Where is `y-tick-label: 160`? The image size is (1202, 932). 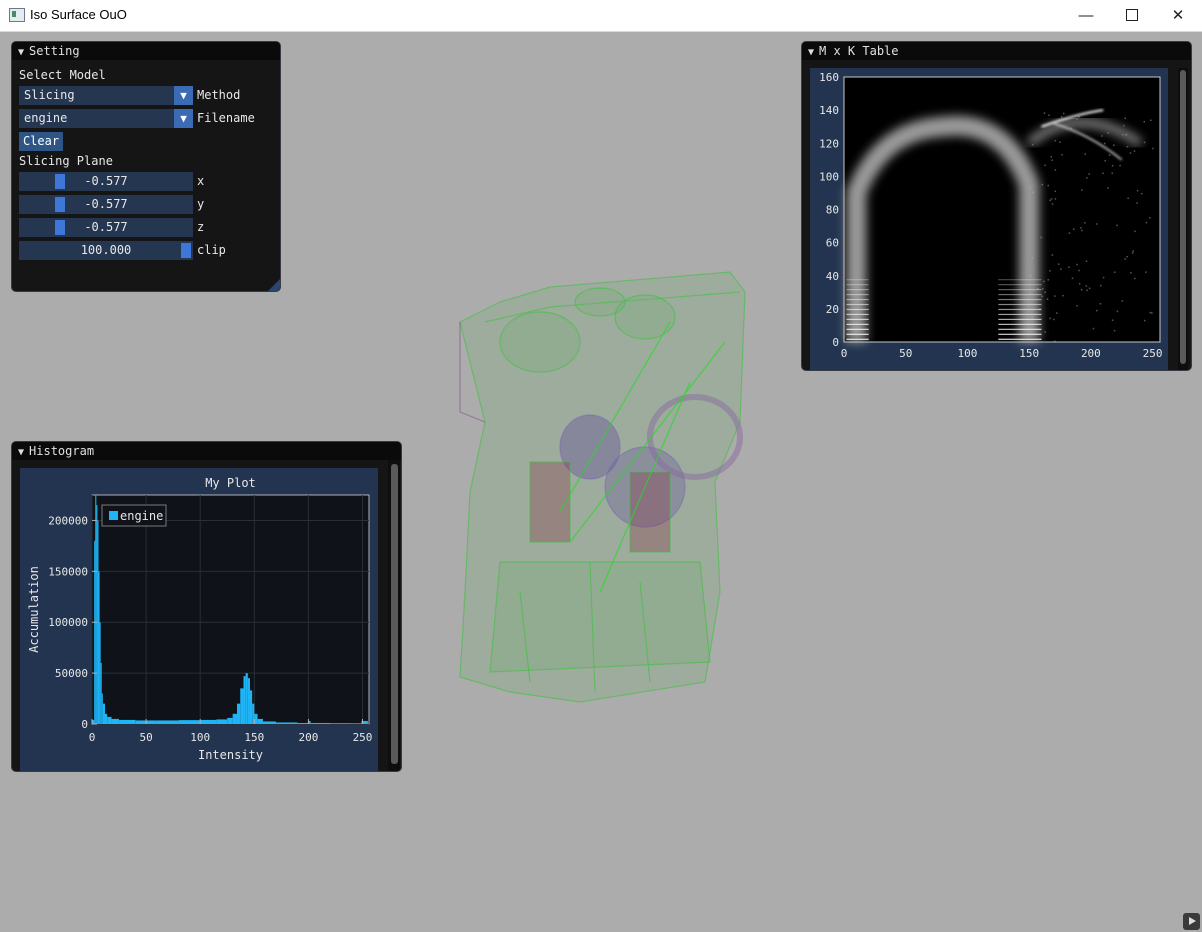 y-tick-label: 160 is located at coordinates (829, 77).